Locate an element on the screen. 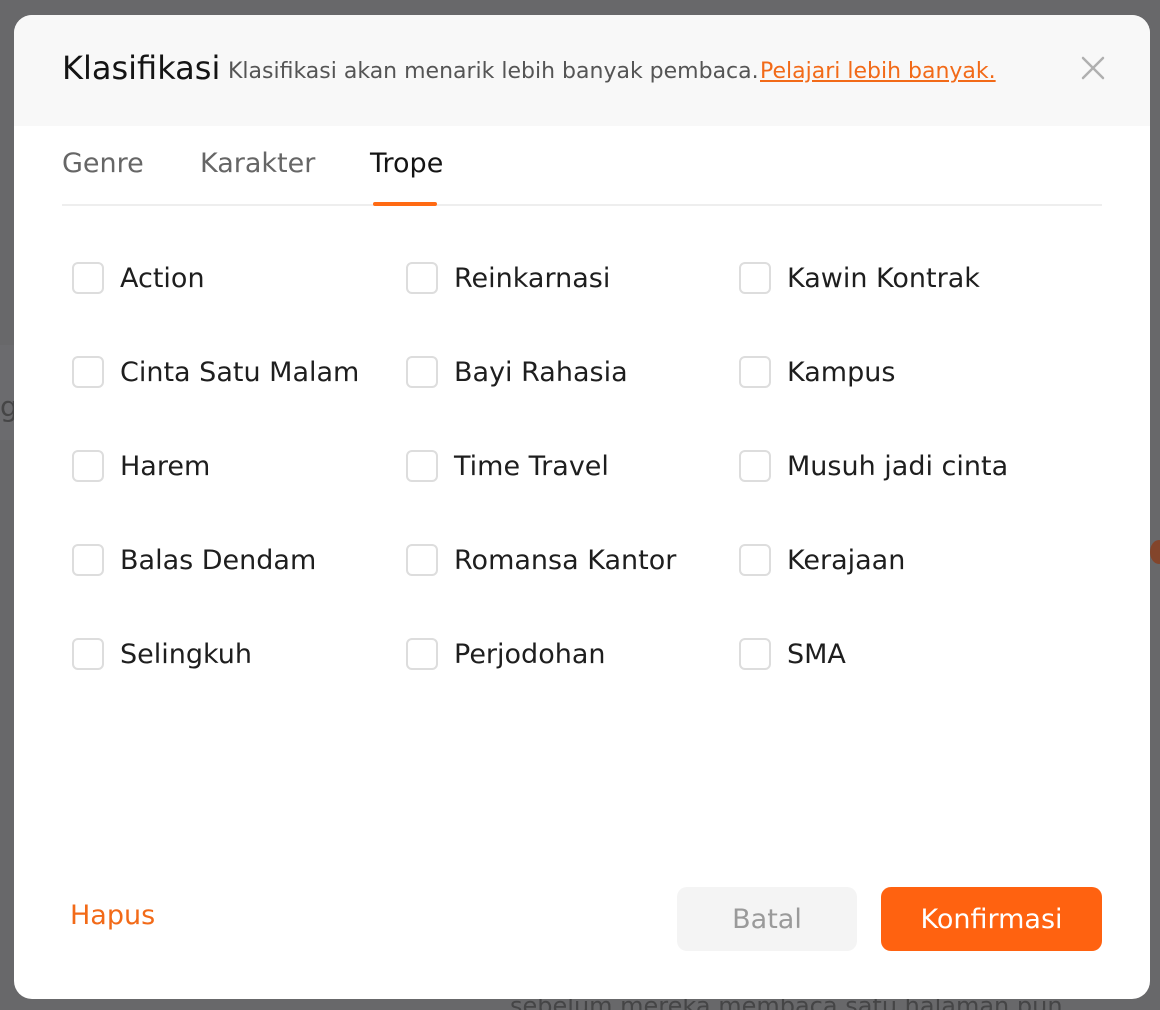 Image resolution: width=1160 pixels, height=1010 pixels. option-label: Cinta Satu Malam is located at coordinates (240, 372).